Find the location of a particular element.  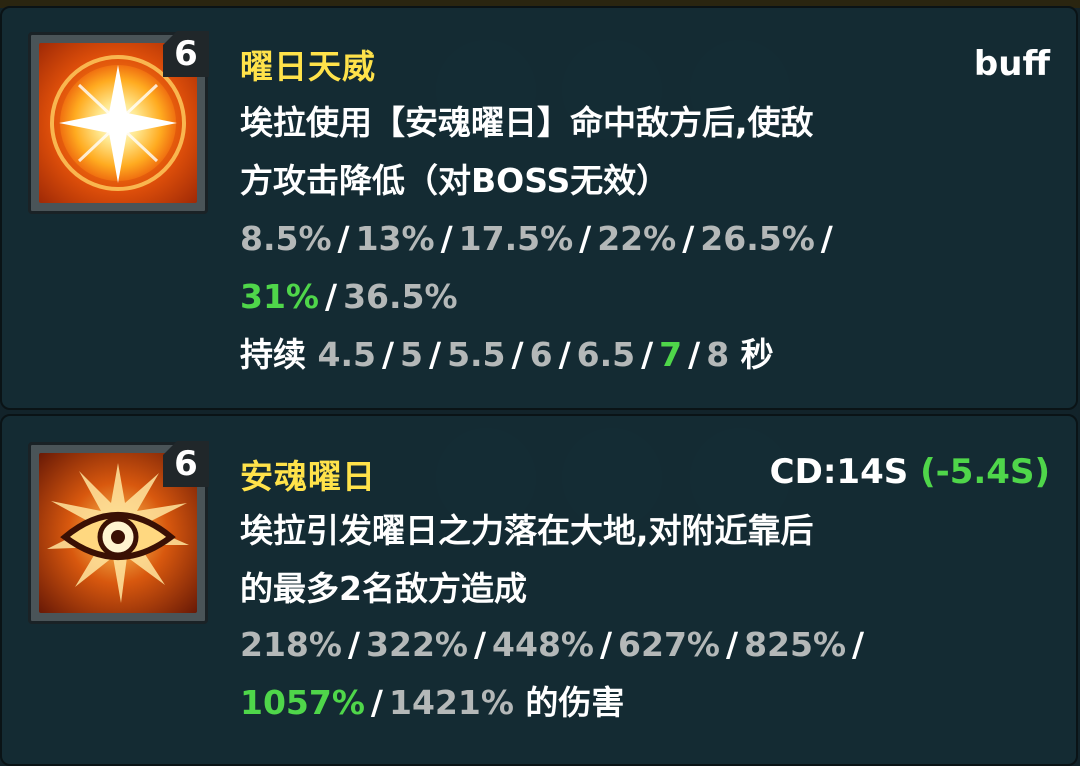

values-line: 31%/36.5% is located at coordinates (349, 296).